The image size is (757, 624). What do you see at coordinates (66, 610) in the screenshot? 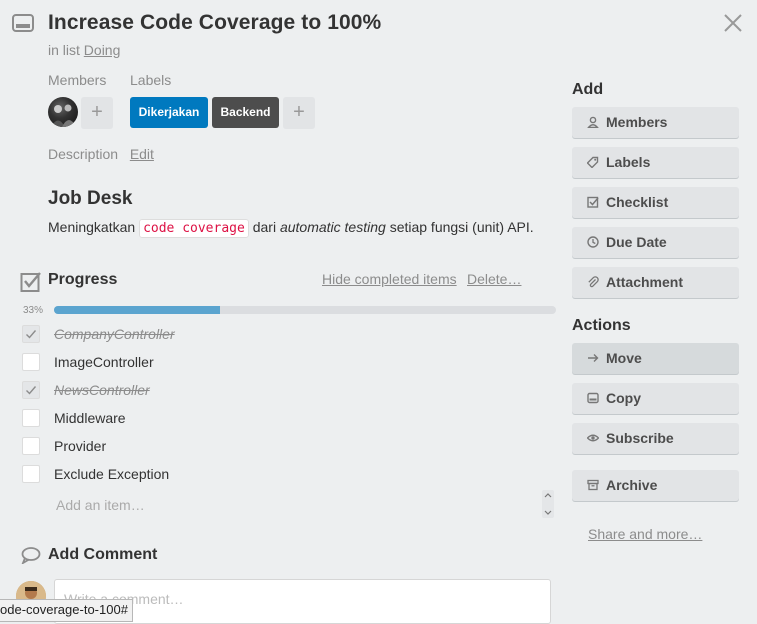
I see `status-bar-url: ode-coverage-to-100#` at bounding box center [66, 610].